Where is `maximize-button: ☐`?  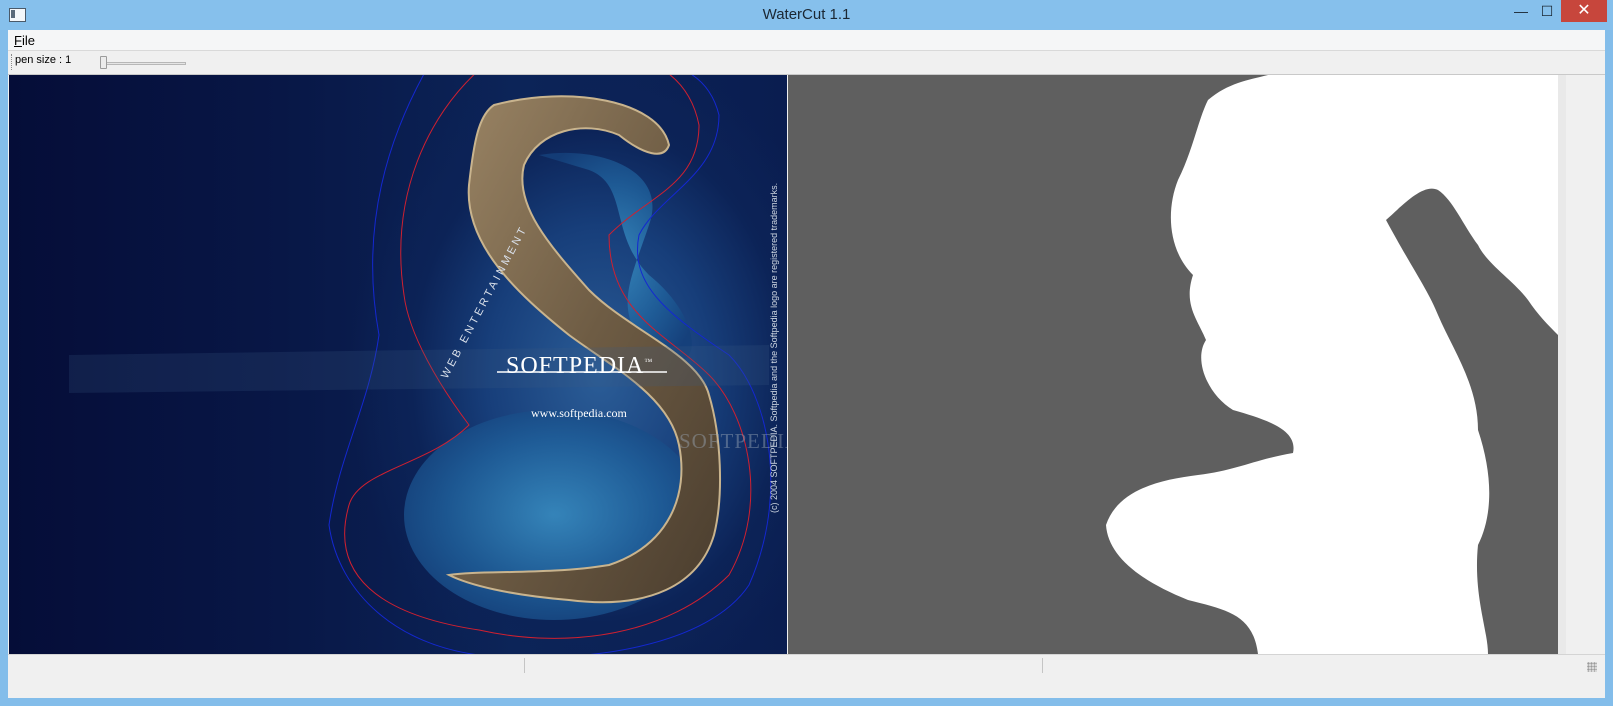
maximize-button: ☐ is located at coordinates (1547, 11).